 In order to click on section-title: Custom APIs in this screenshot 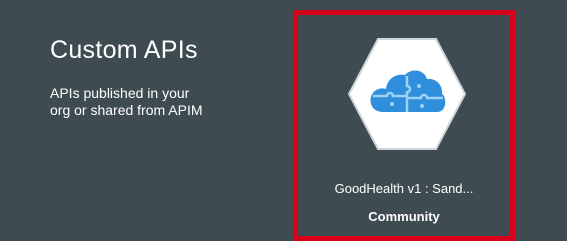, I will do `click(124, 50)`.